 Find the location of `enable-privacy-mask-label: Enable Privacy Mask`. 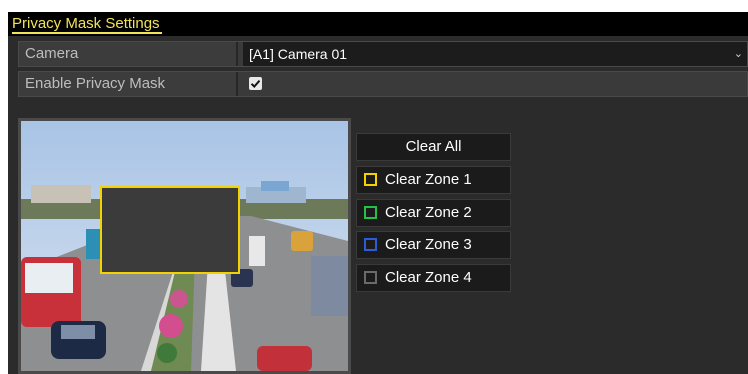

enable-privacy-mask-label: Enable Privacy Mask is located at coordinates (128, 84).